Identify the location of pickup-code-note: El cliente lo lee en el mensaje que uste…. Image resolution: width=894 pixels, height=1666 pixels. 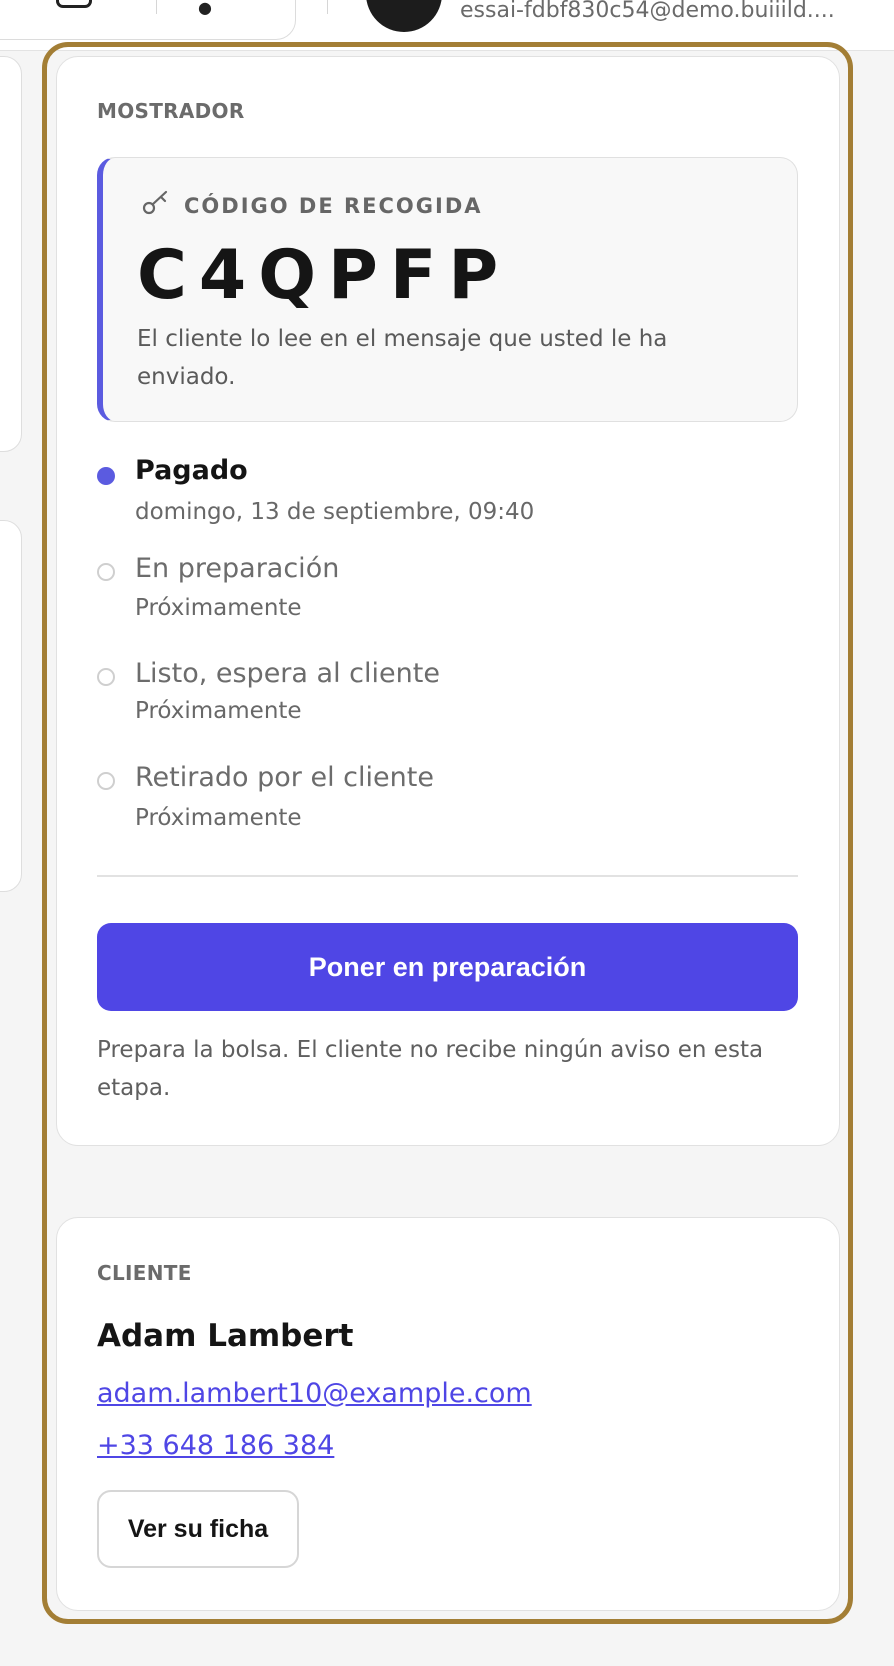
(402, 358).